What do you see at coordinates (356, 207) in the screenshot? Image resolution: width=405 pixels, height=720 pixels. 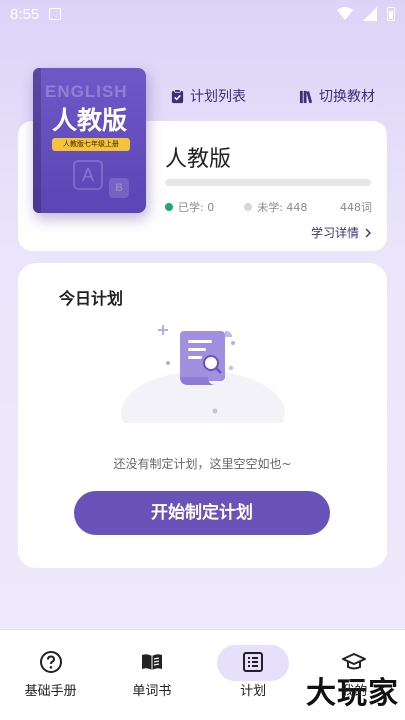 I see `total-words: 448词` at bounding box center [356, 207].